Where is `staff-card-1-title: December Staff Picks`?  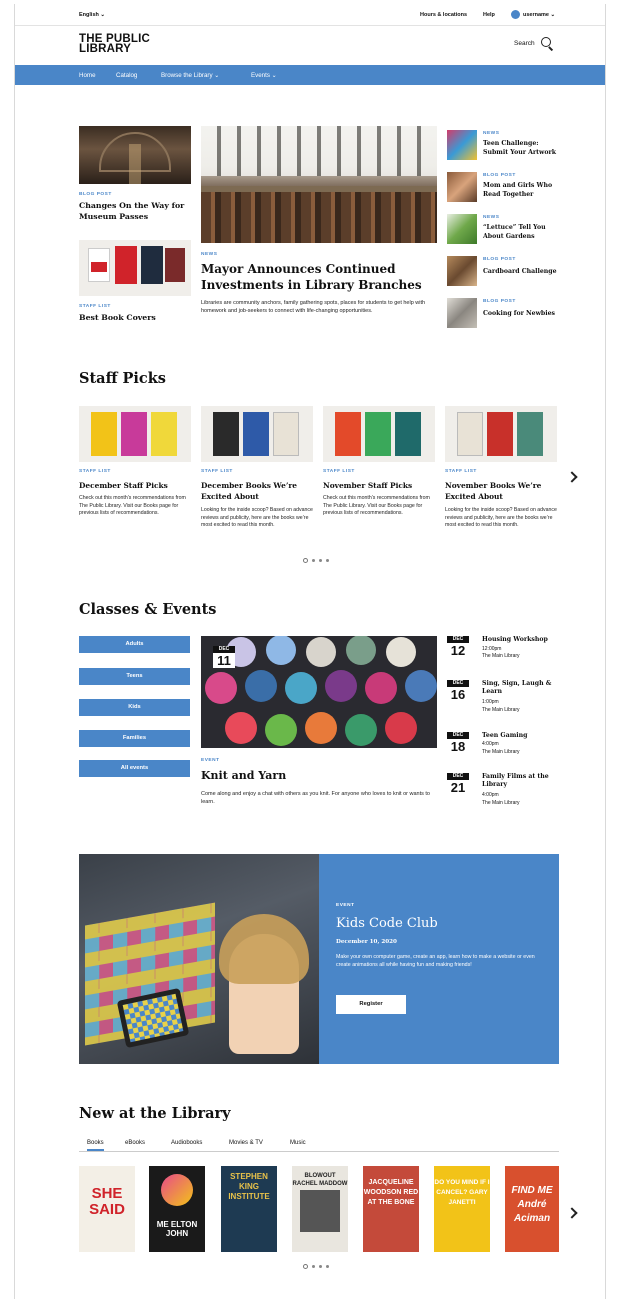 staff-card-1-title: December Staff Picks is located at coordinates (137, 485).